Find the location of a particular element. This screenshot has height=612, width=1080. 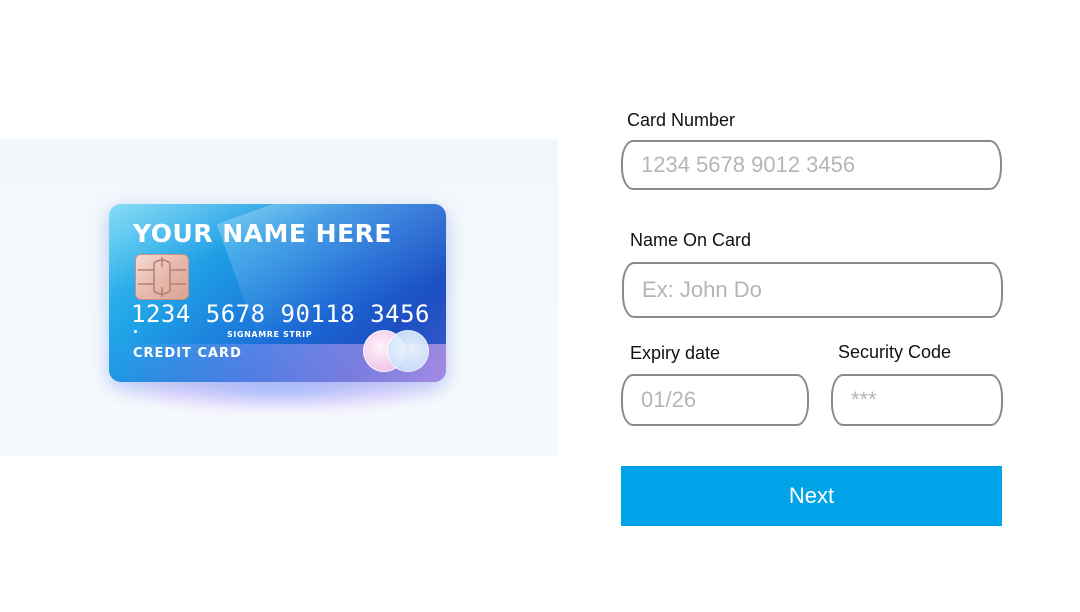

card-network-logo-icon is located at coordinates (396, 351).